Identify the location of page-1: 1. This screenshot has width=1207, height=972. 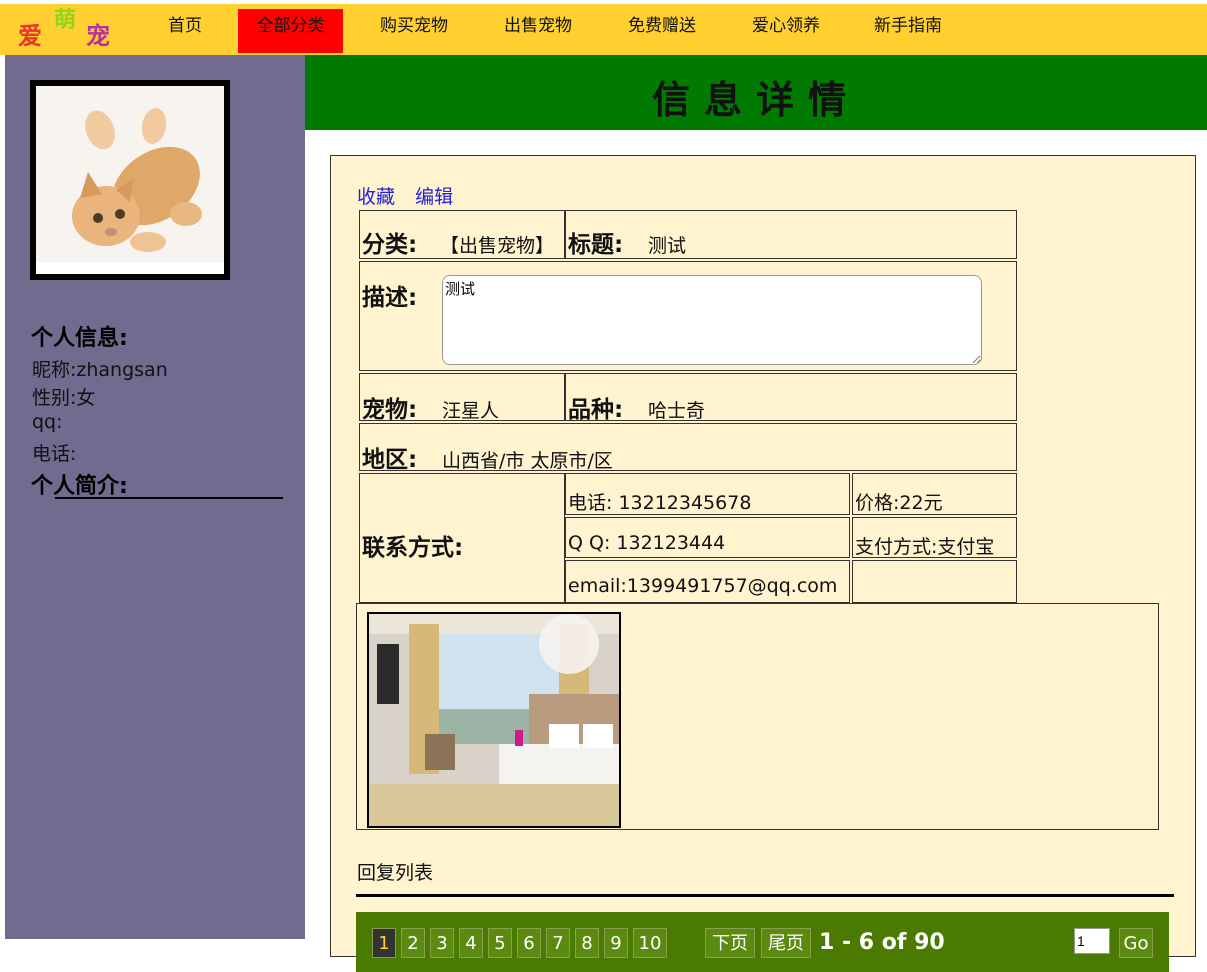
(384, 943).